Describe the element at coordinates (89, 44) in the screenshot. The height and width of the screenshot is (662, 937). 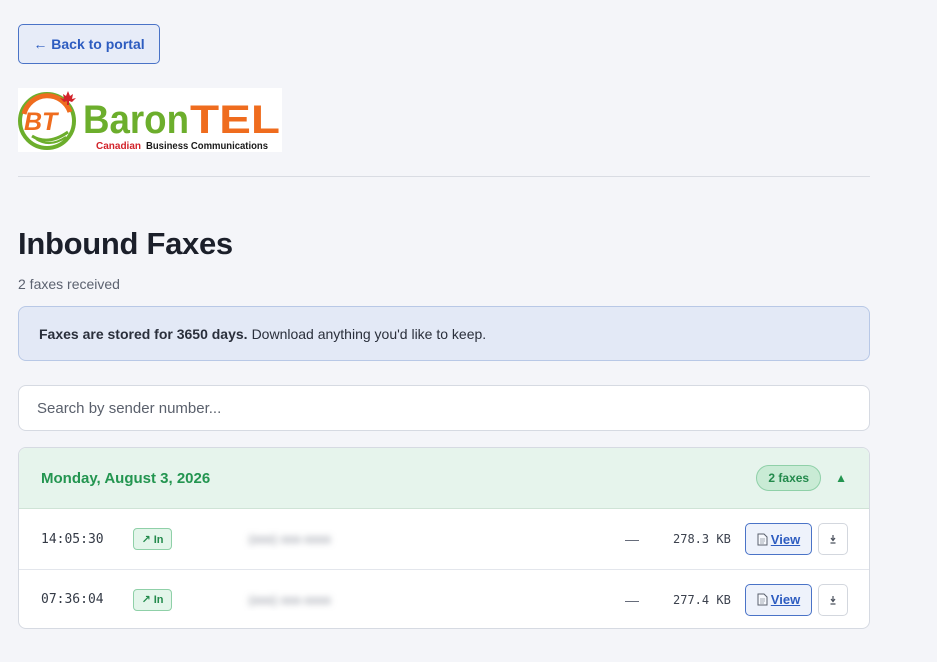
I see `back-to-portal-button: ← Back to portal` at that location.